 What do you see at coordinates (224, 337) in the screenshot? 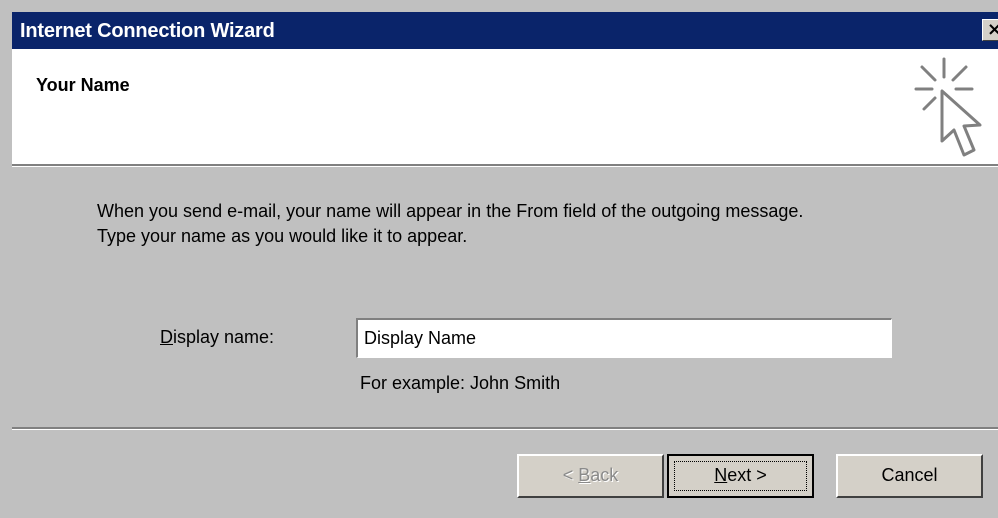
I see `display-name-label-text: isplay name:` at bounding box center [224, 337].